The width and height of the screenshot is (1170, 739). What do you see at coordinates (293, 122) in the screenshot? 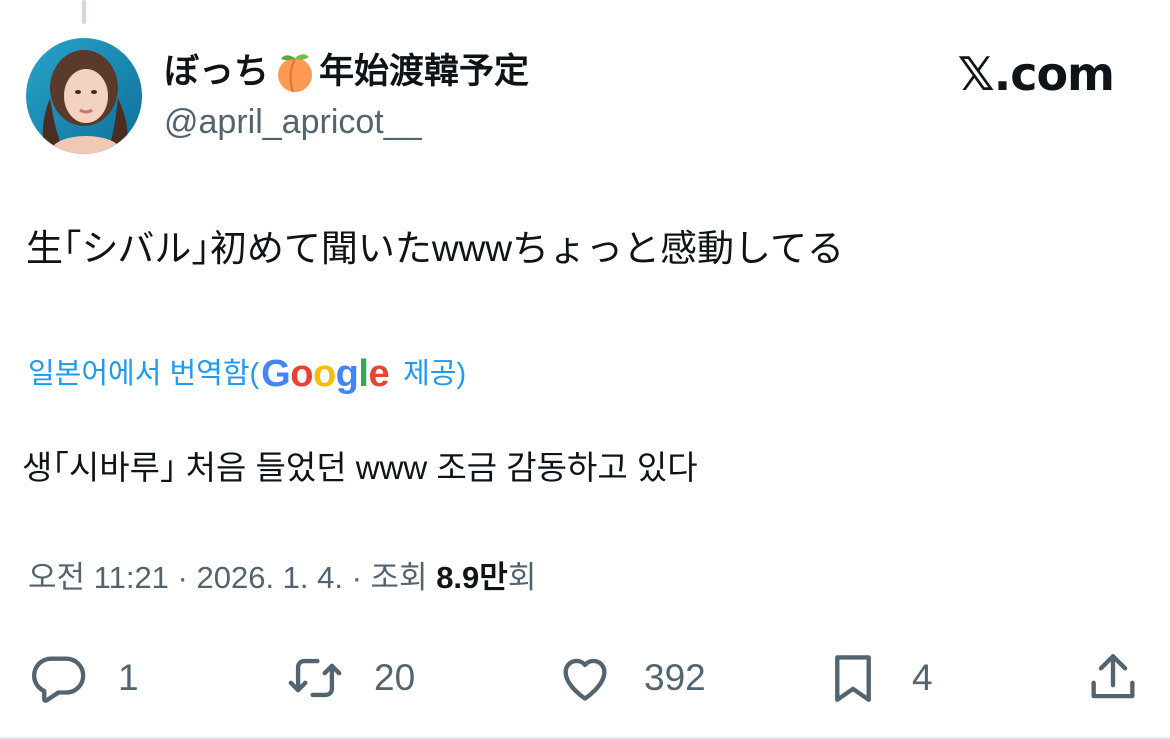
I see `author-handle: @april_apricot__` at bounding box center [293, 122].